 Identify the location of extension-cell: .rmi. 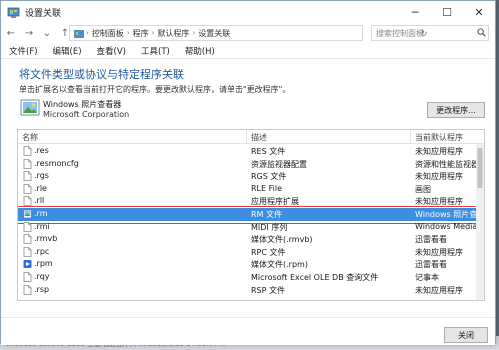
(42, 226).